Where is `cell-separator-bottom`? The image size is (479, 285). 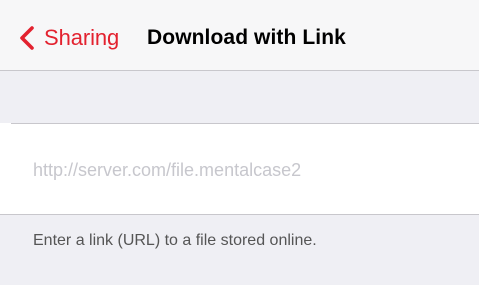
cell-separator-bottom is located at coordinates (239, 214).